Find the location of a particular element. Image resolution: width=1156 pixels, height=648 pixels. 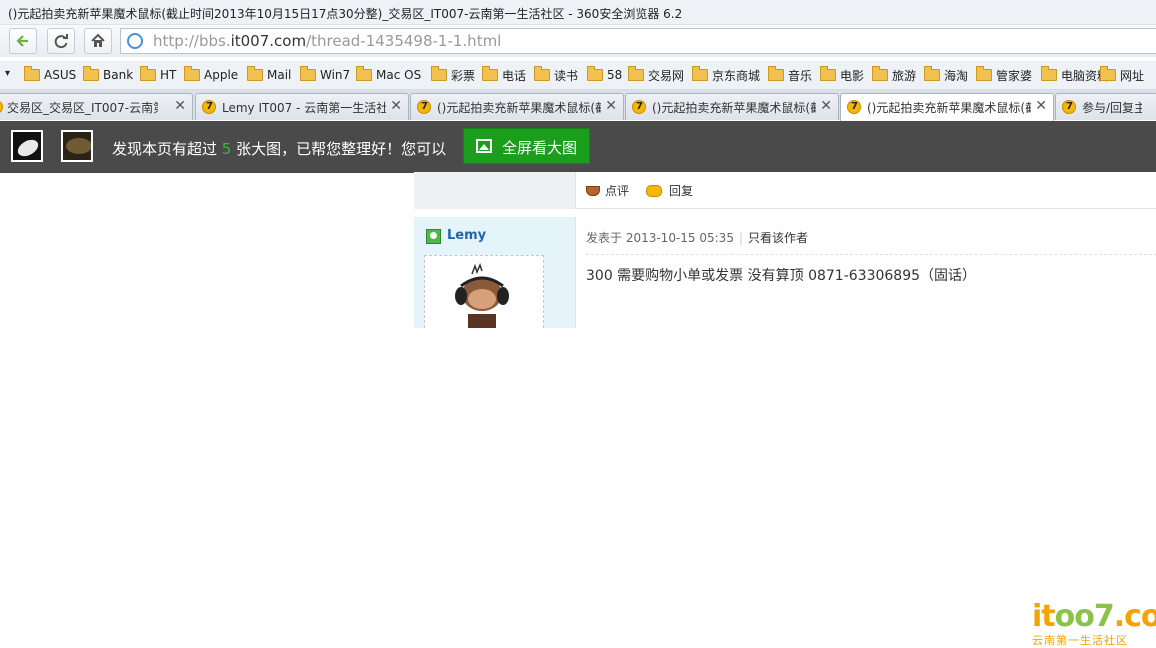

post-date: 发表于 2013-10-15 05:35 is located at coordinates (660, 238).